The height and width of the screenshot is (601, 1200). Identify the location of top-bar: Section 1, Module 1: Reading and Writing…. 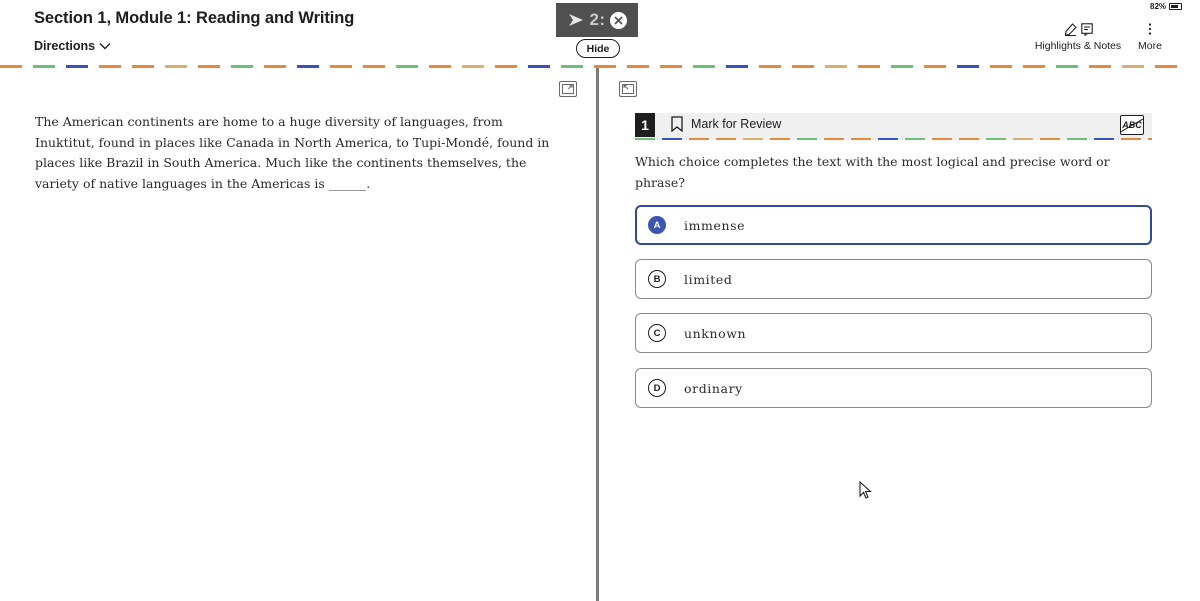
(600, 34).